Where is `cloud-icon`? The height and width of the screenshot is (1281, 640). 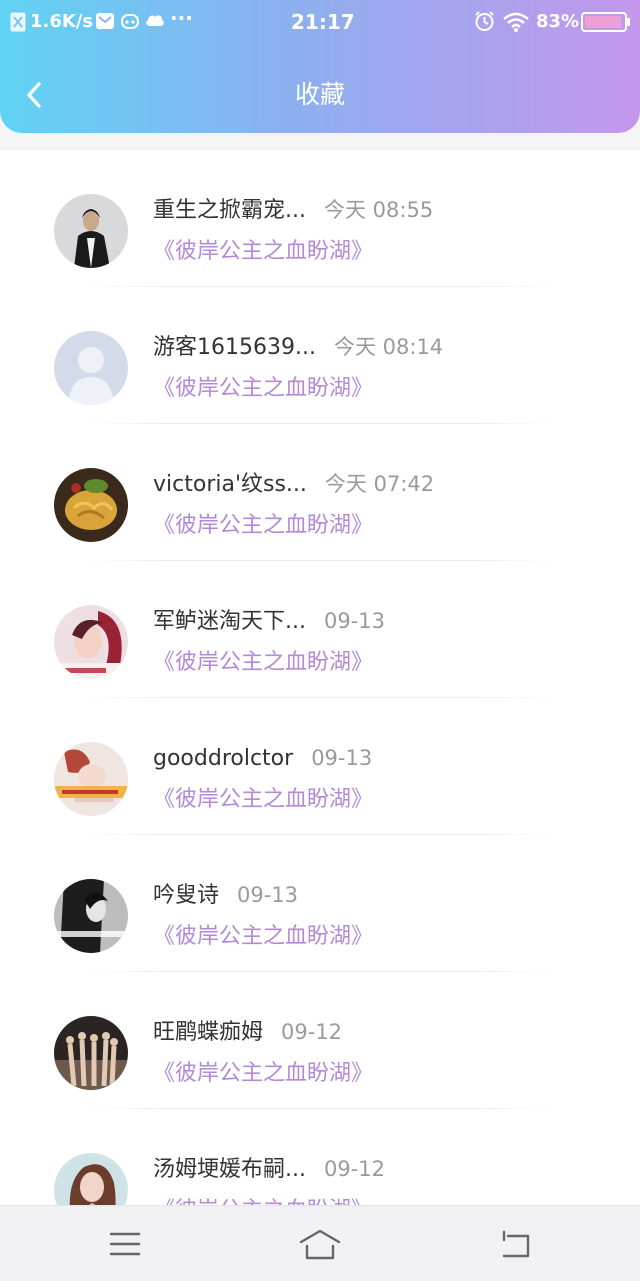
cloud-icon is located at coordinates (155, 20).